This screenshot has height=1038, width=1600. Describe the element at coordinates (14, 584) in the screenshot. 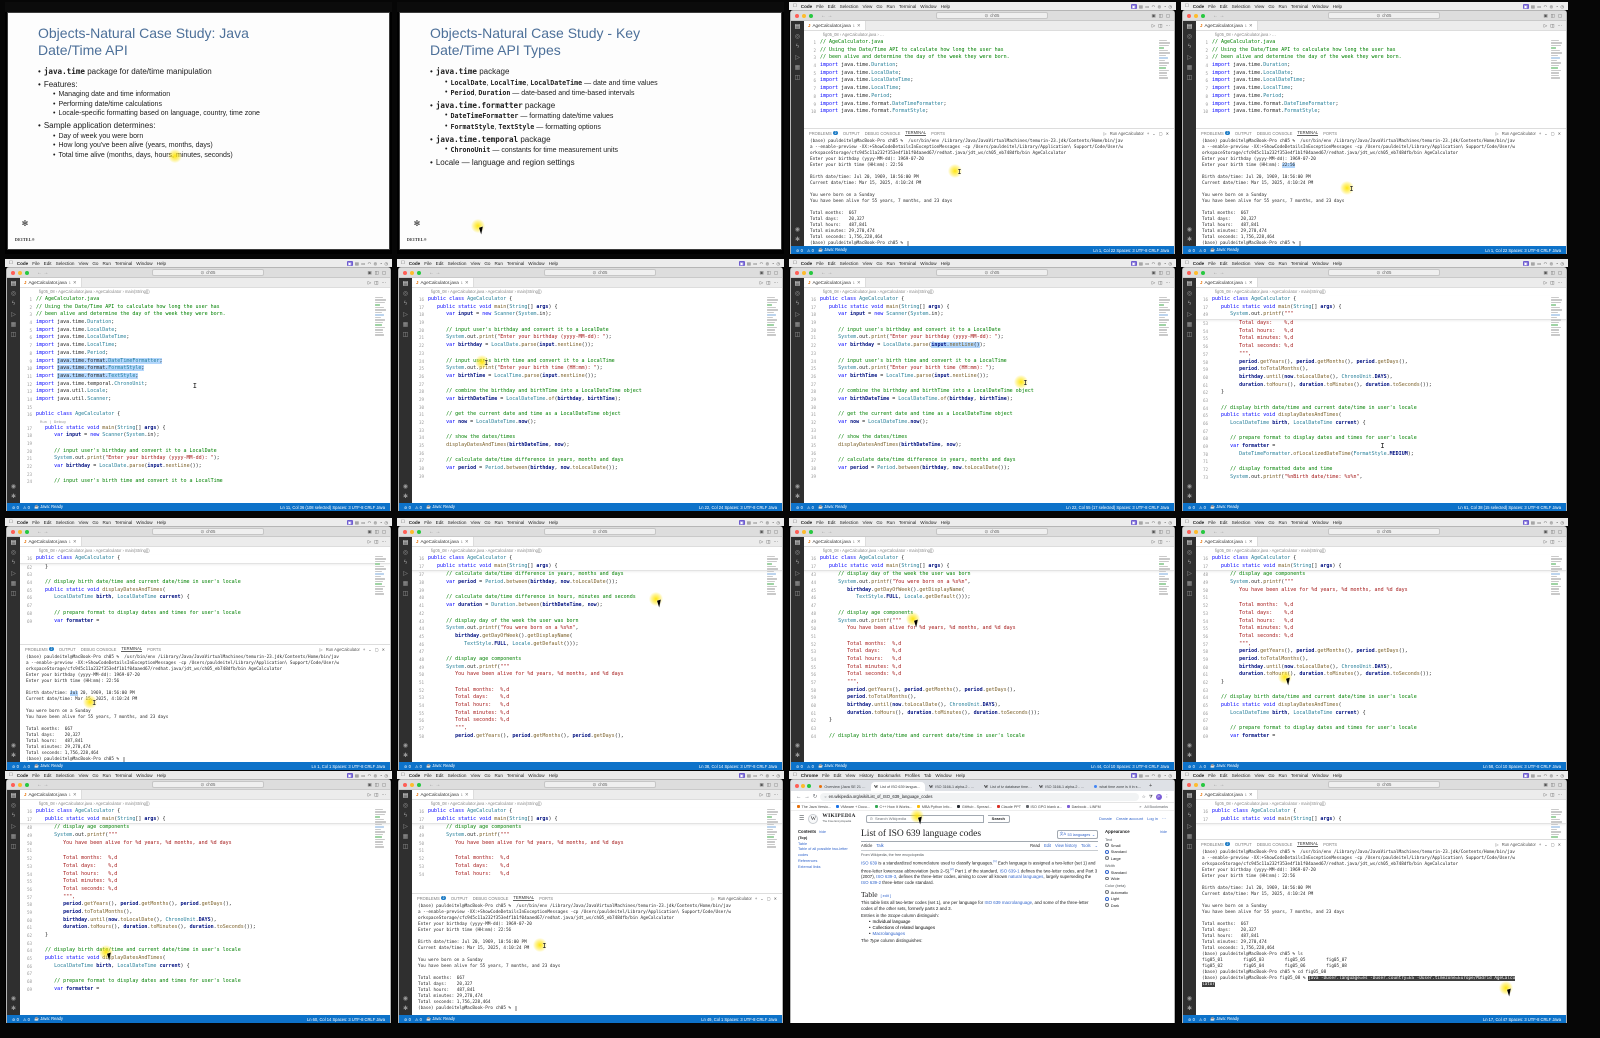

I see `extensions-icon: ▦` at that location.